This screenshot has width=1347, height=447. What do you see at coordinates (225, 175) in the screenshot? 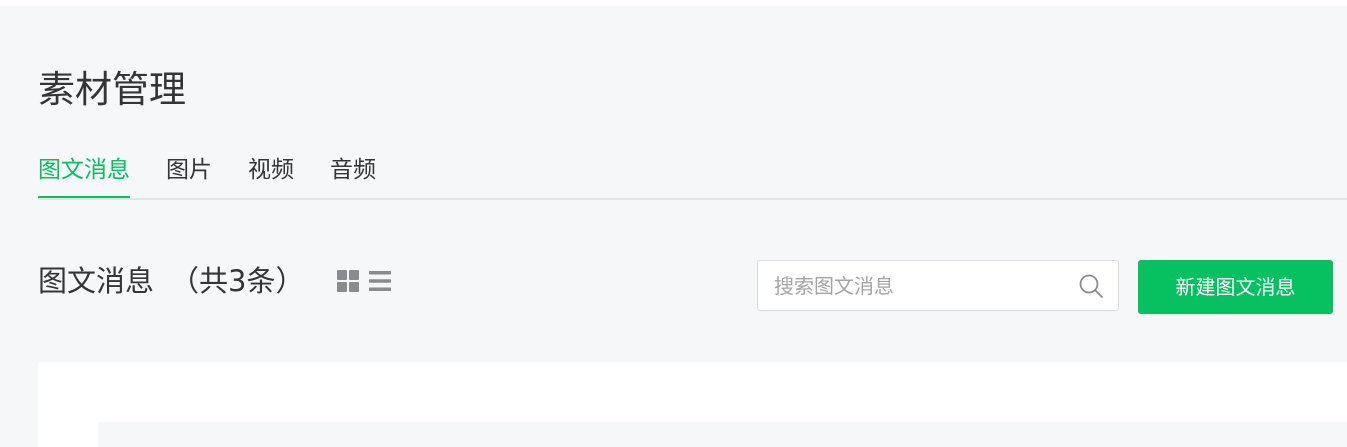
I see `tab-bar: 图文消息 图片 视频 音频` at bounding box center [225, 175].